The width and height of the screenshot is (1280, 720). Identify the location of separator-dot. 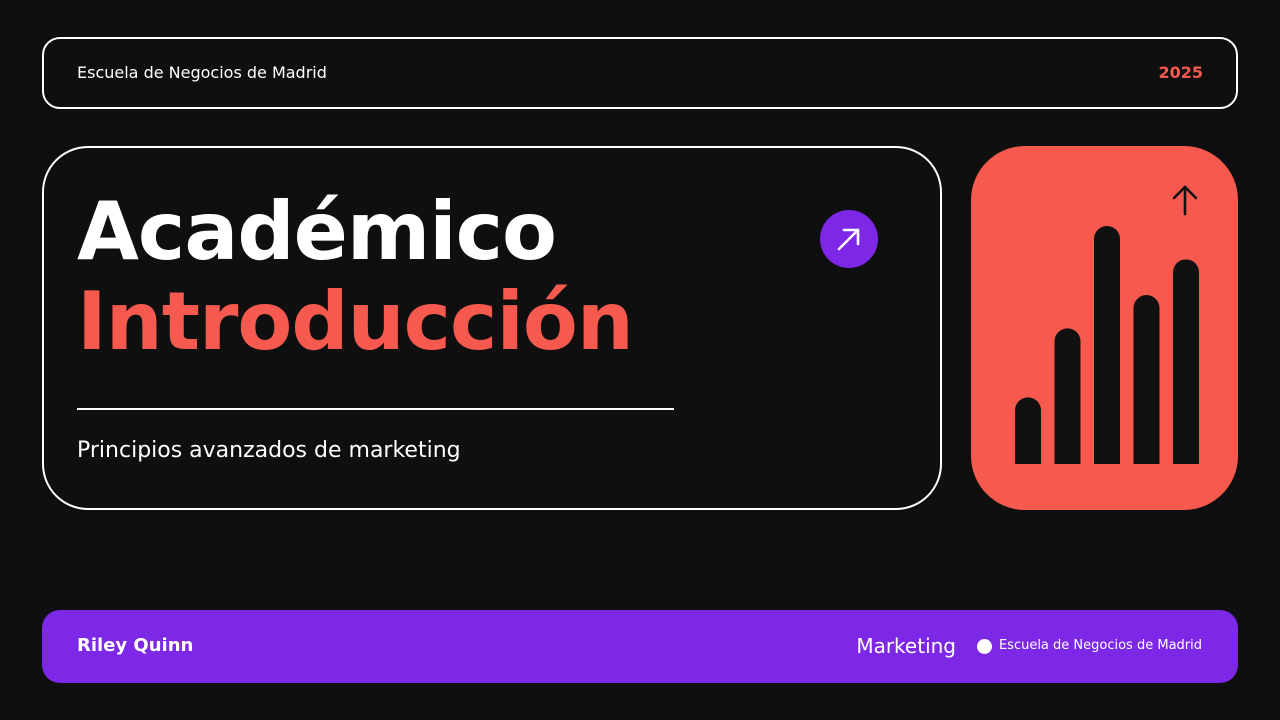
(984, 646).